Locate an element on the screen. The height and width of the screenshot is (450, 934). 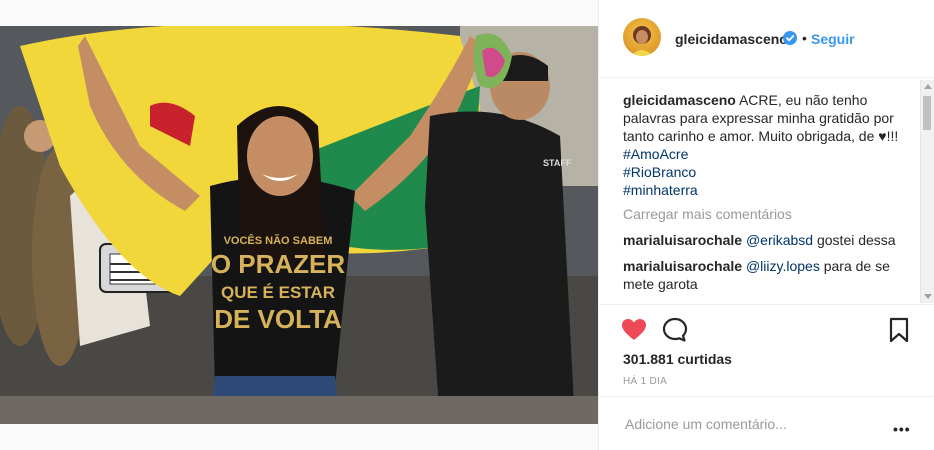
scroll-up-arrow-icon is located at coordinates (928, 86).